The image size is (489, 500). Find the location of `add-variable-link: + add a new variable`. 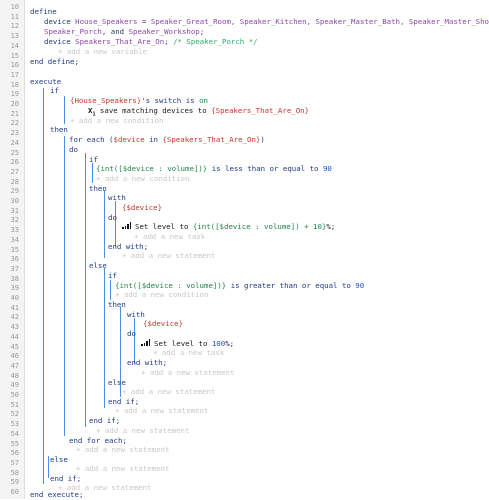

add-variable-link: + add a new variable is located at coordinates (102, 52).